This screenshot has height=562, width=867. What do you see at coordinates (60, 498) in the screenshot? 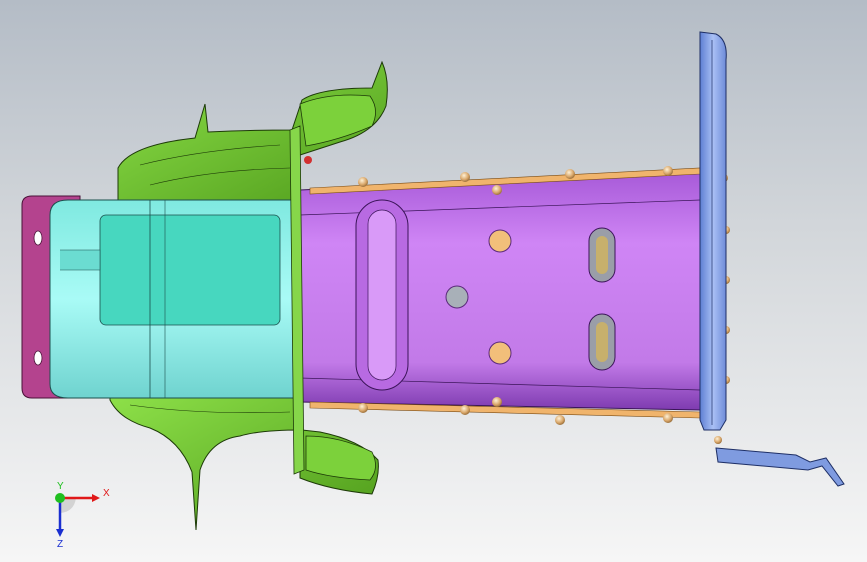
I see `y-axis-dot` at bounding box center [60, 498].